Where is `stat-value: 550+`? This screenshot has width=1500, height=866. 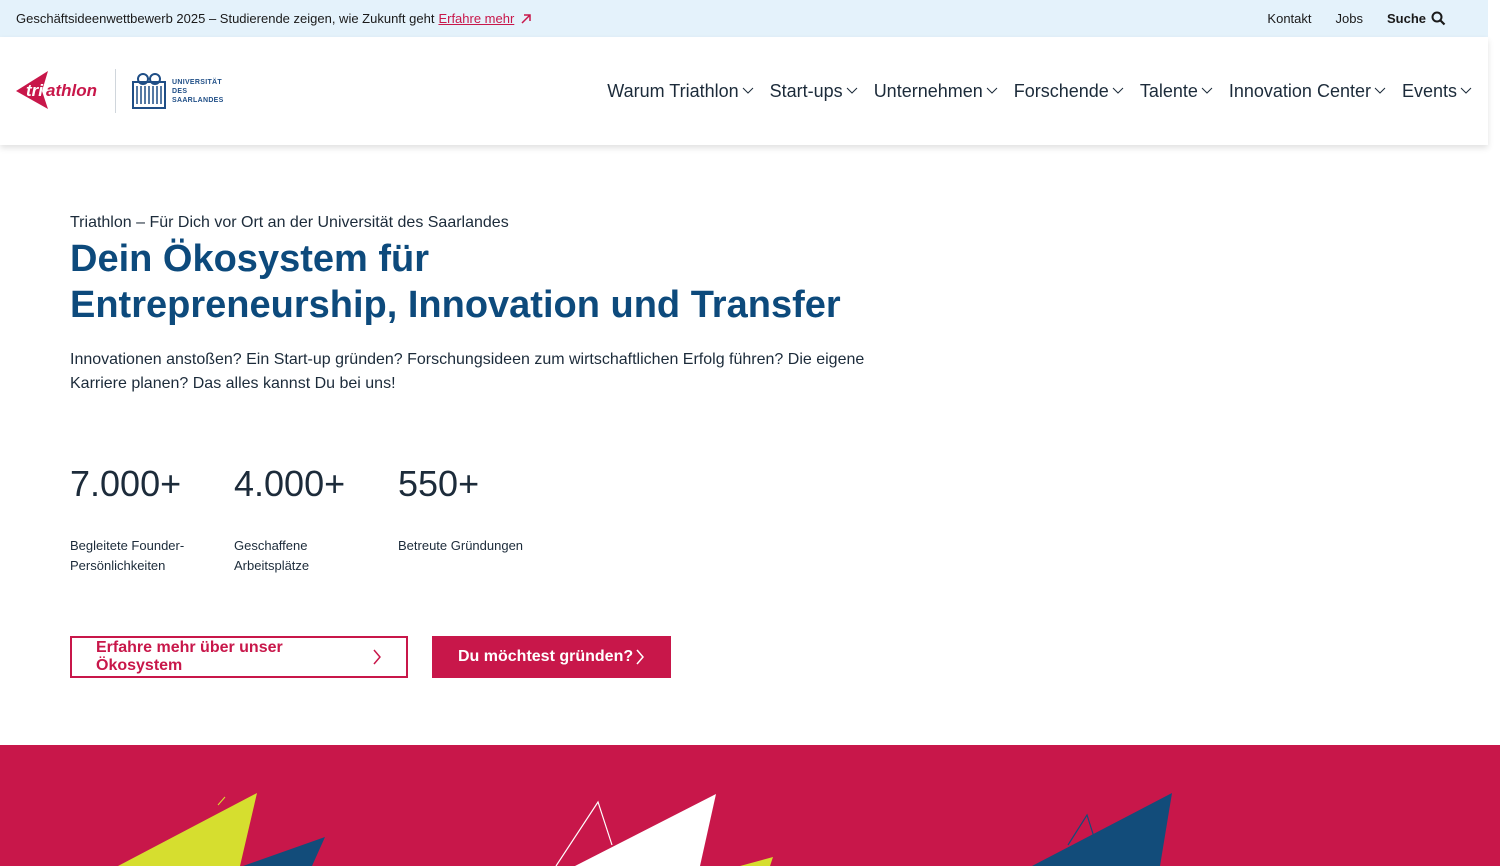 stat-value: 550+ is located at coordinates (439, 483).